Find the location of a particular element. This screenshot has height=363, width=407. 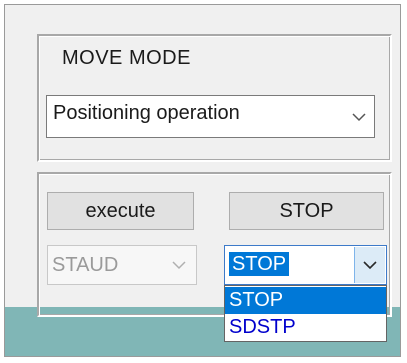

stop-mode-select-value: STOP is located at coordinates (259, 264).